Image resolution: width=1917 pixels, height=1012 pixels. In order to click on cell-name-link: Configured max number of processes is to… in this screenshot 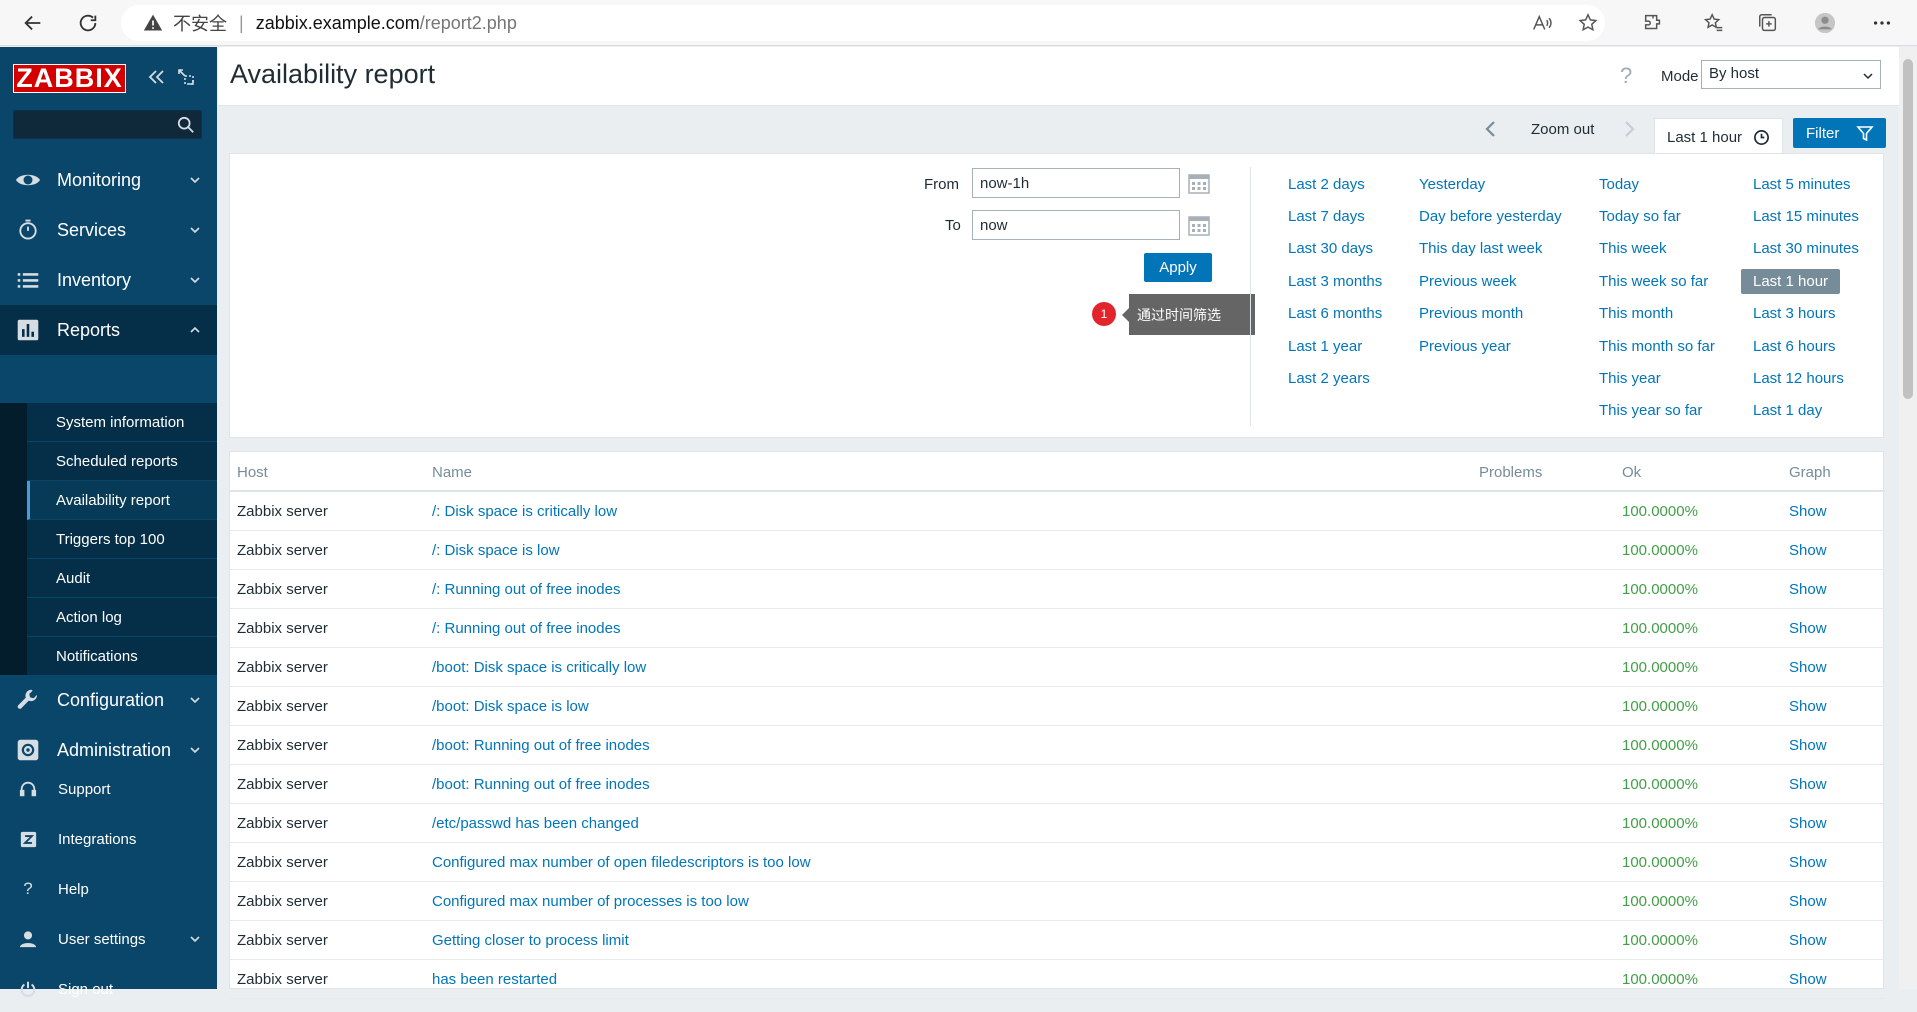, I will do `click(590, 901)`.